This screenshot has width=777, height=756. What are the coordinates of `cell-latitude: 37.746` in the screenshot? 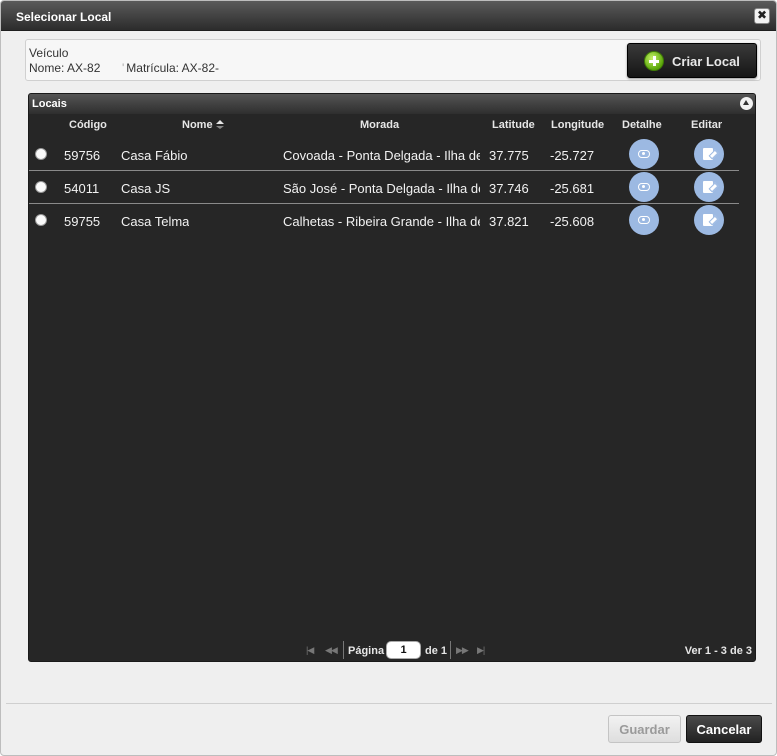 It's located at (509, 188).